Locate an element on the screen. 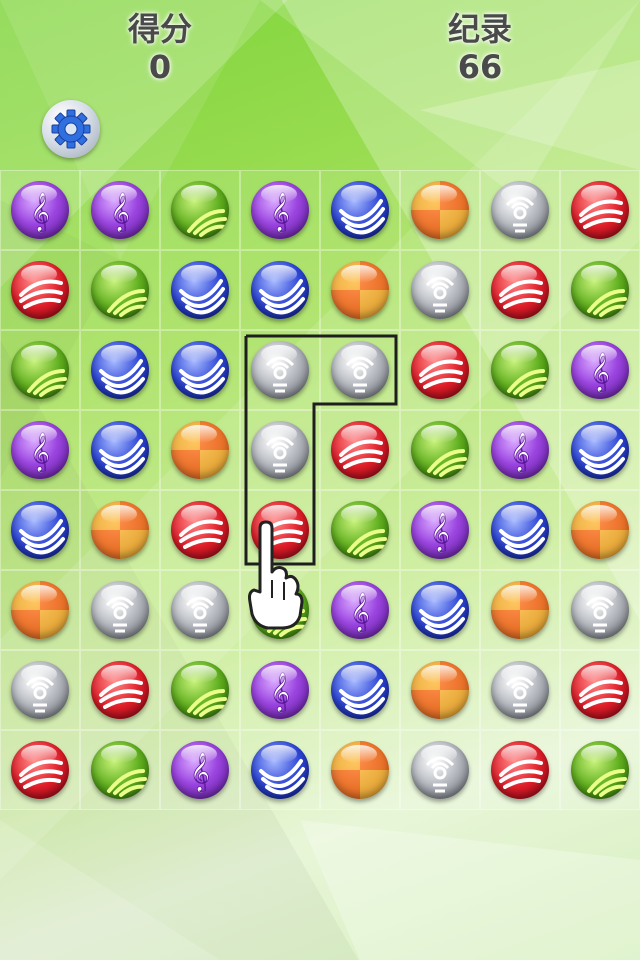 The width and height of the screenshot is (640, 960). settings-button is located at coordinates (71, 129).